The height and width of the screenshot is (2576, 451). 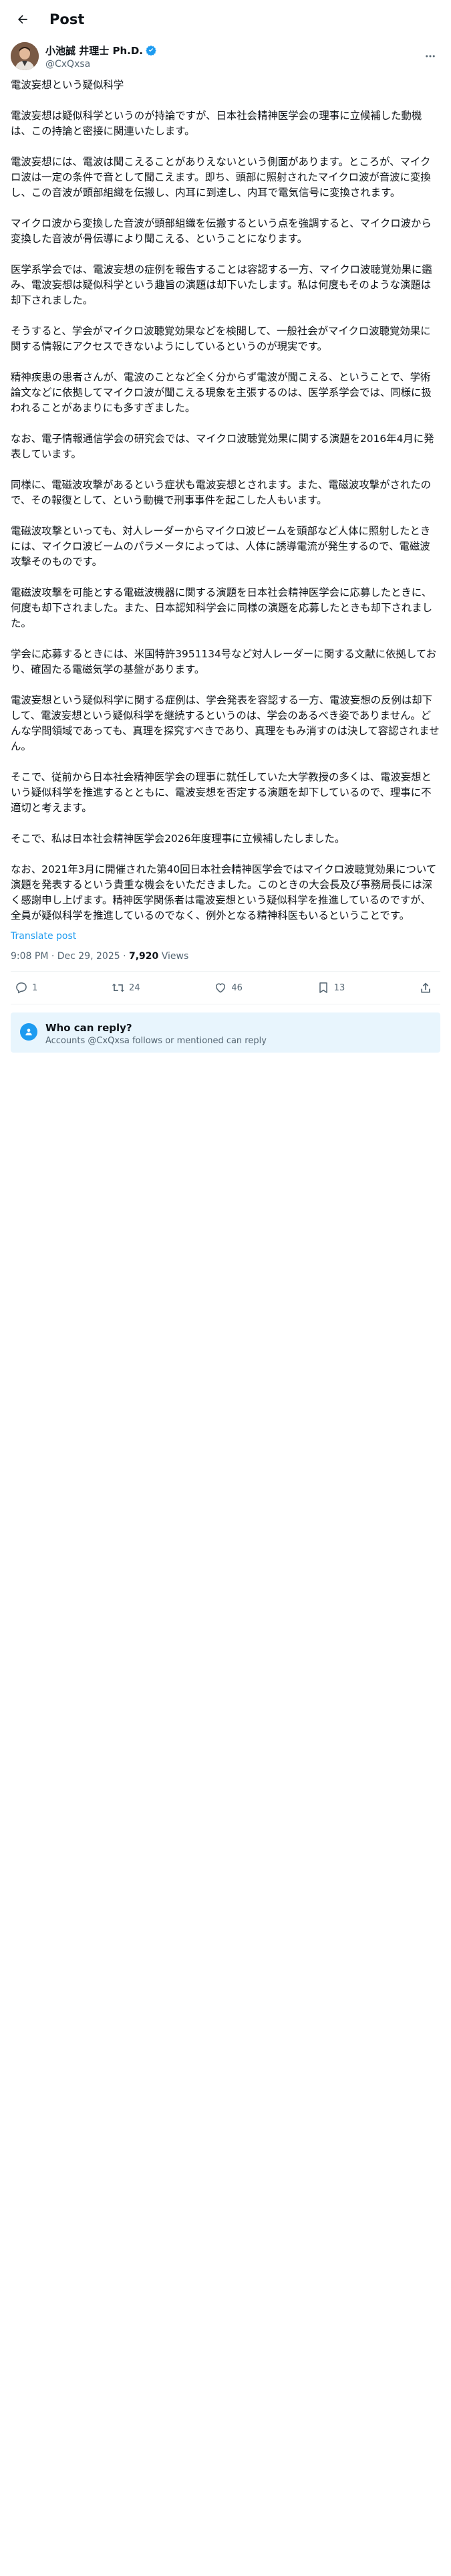 What do you see at coordinates (151, 50) in the screenshot?
I see `verified-badge-icon` at bounding box center [151, 50].